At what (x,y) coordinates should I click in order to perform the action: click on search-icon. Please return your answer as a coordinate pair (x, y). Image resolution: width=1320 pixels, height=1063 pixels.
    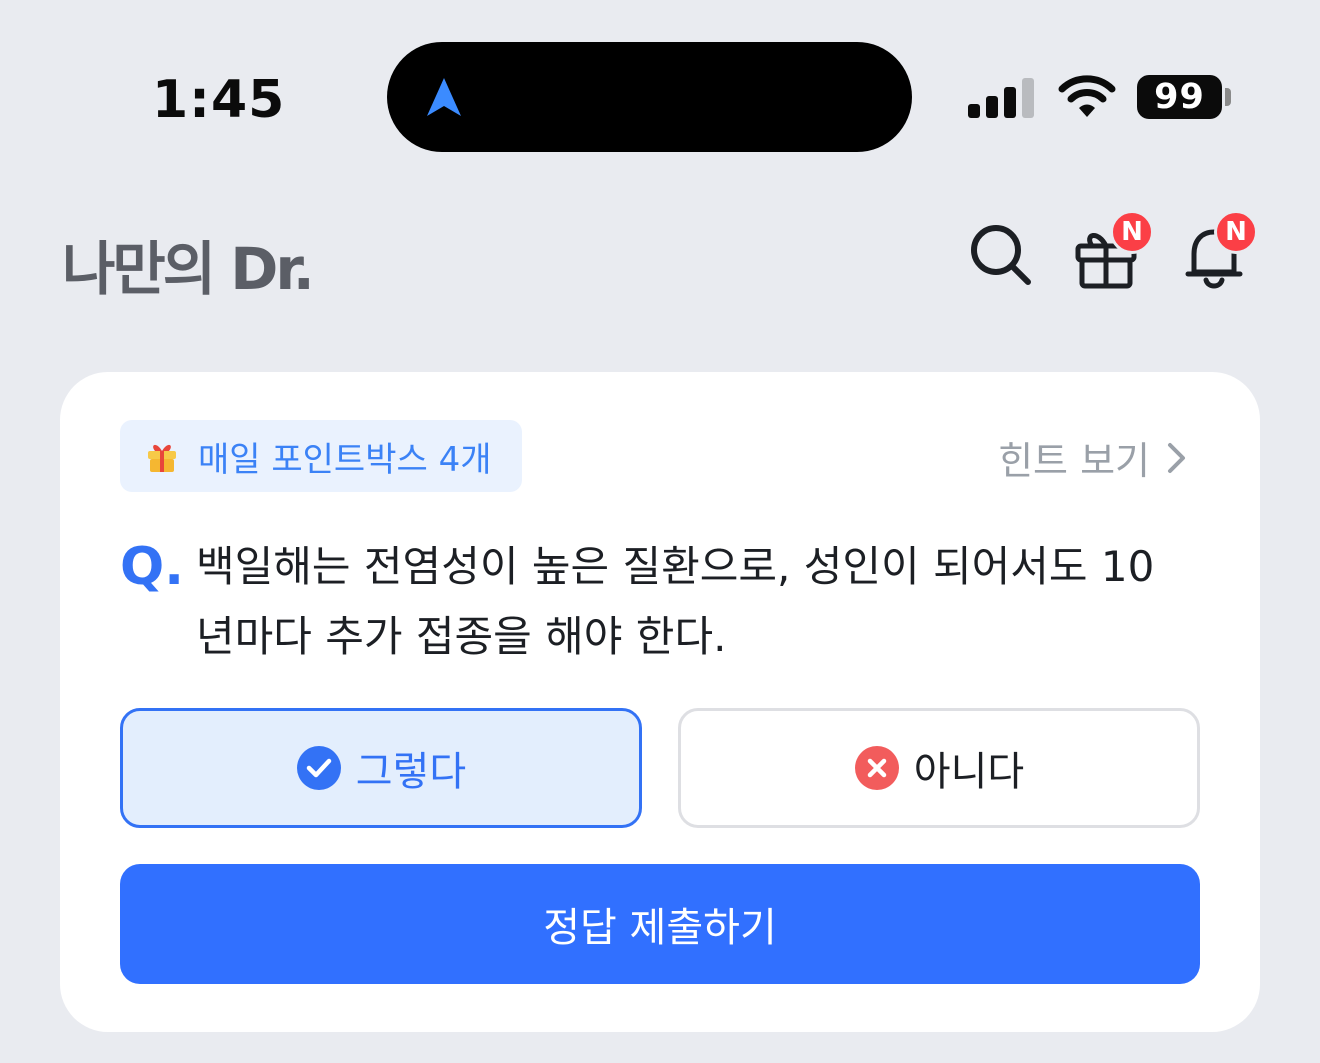
    Looking at the image, I should click on (1001, 255).